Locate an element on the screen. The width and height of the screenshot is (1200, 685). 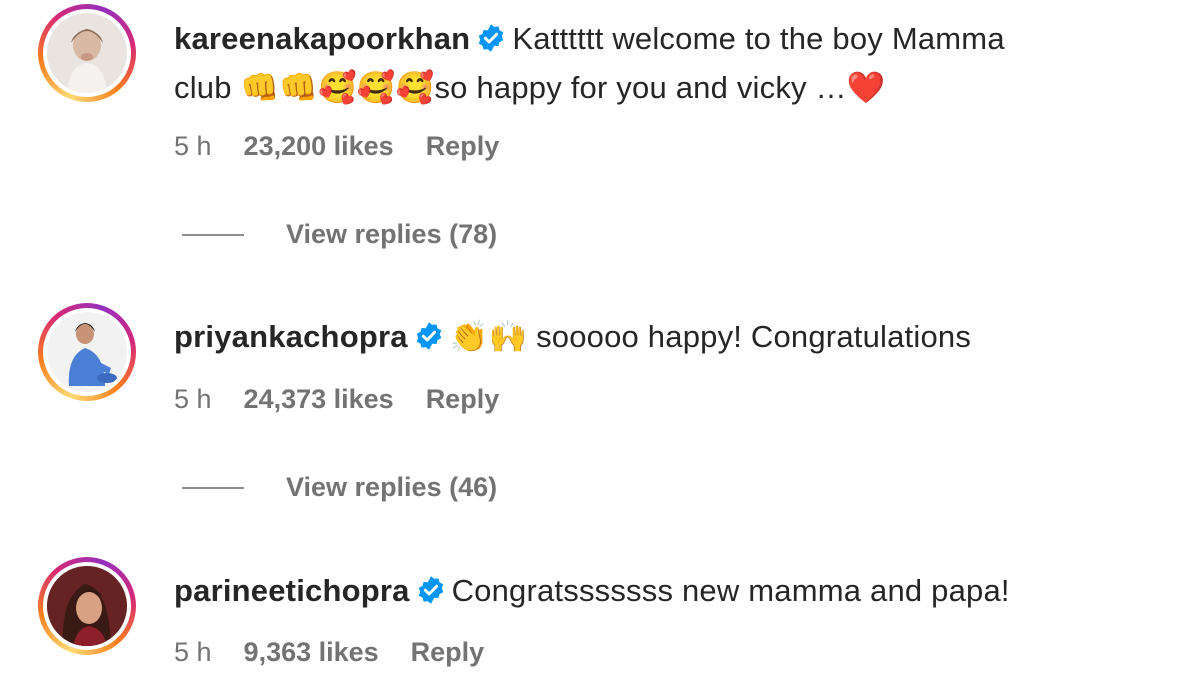
username: kareenakapoorkhan is located at coordinates (322, 38).